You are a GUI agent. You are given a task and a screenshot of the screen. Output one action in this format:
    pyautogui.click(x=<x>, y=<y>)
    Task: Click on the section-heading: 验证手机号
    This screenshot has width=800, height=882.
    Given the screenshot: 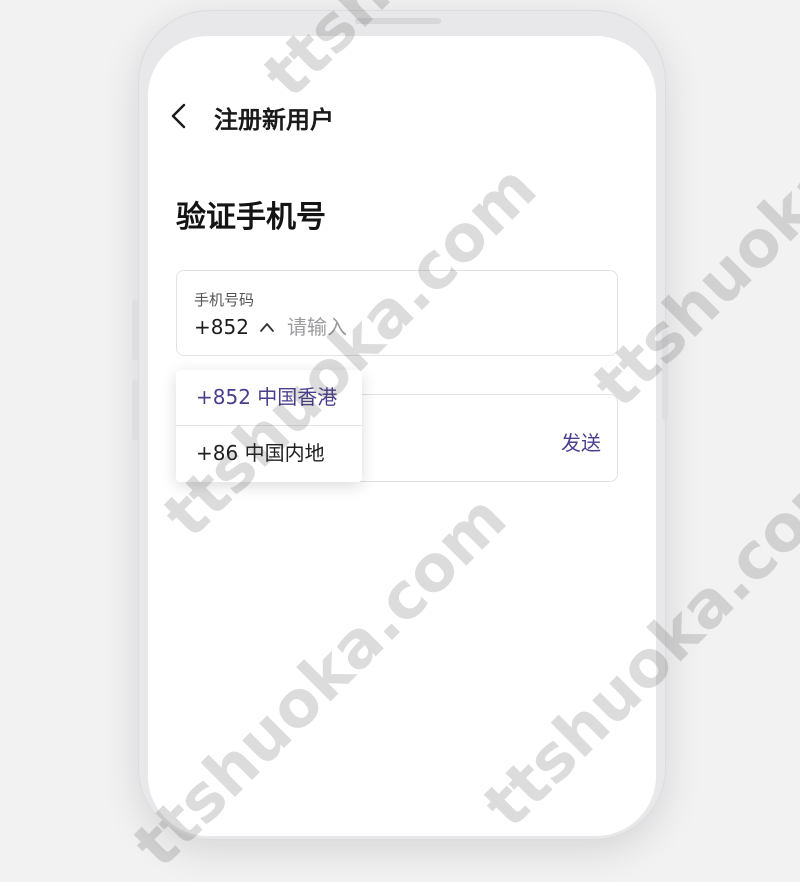 What is the action you would take?
    pyautogui.click(x=251, y=217)
    